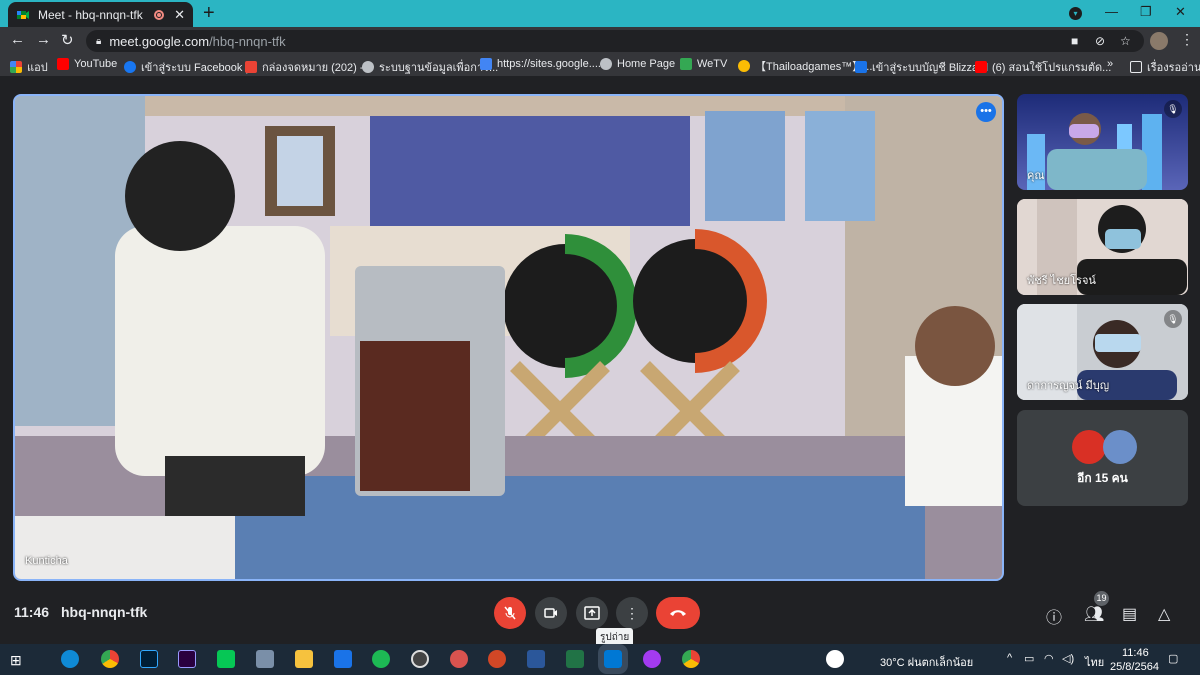 The width and height of the screenshot is (1200, 675). I want to click on facebook-icon, so click(130, 67).